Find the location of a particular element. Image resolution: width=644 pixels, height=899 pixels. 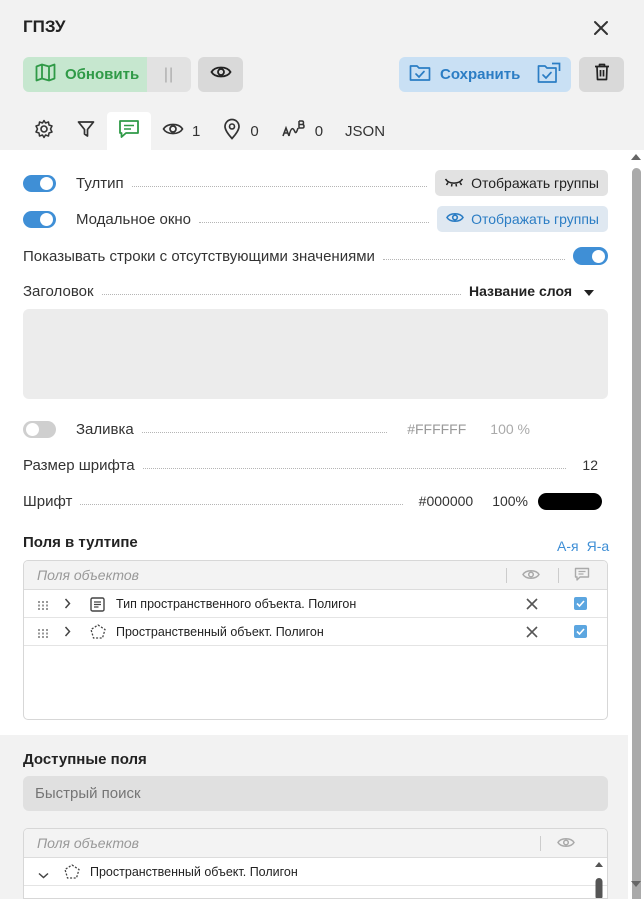

available-fields-title: Доступные поля is located at coordinates (85, 759).